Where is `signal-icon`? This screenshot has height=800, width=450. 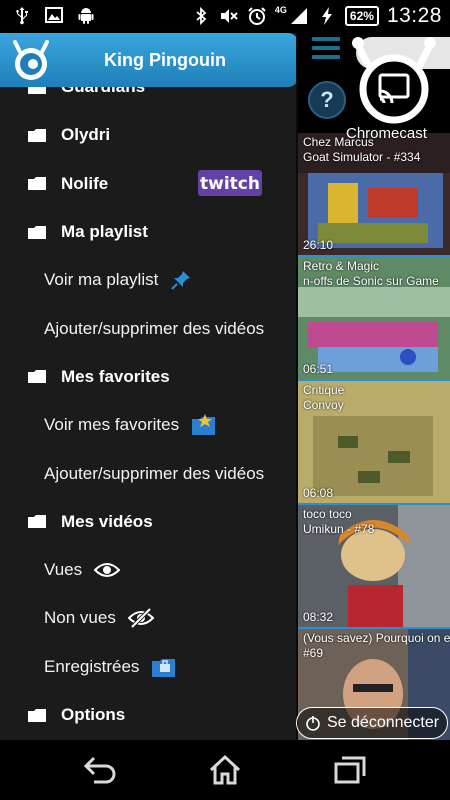
signal-icon is located at coordinates (298, 16).